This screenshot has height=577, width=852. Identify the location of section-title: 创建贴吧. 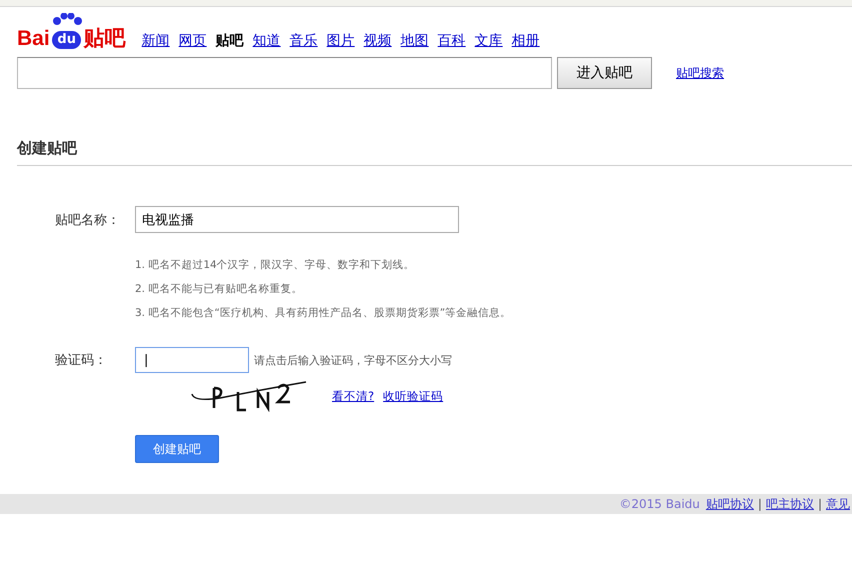
(47, 148).